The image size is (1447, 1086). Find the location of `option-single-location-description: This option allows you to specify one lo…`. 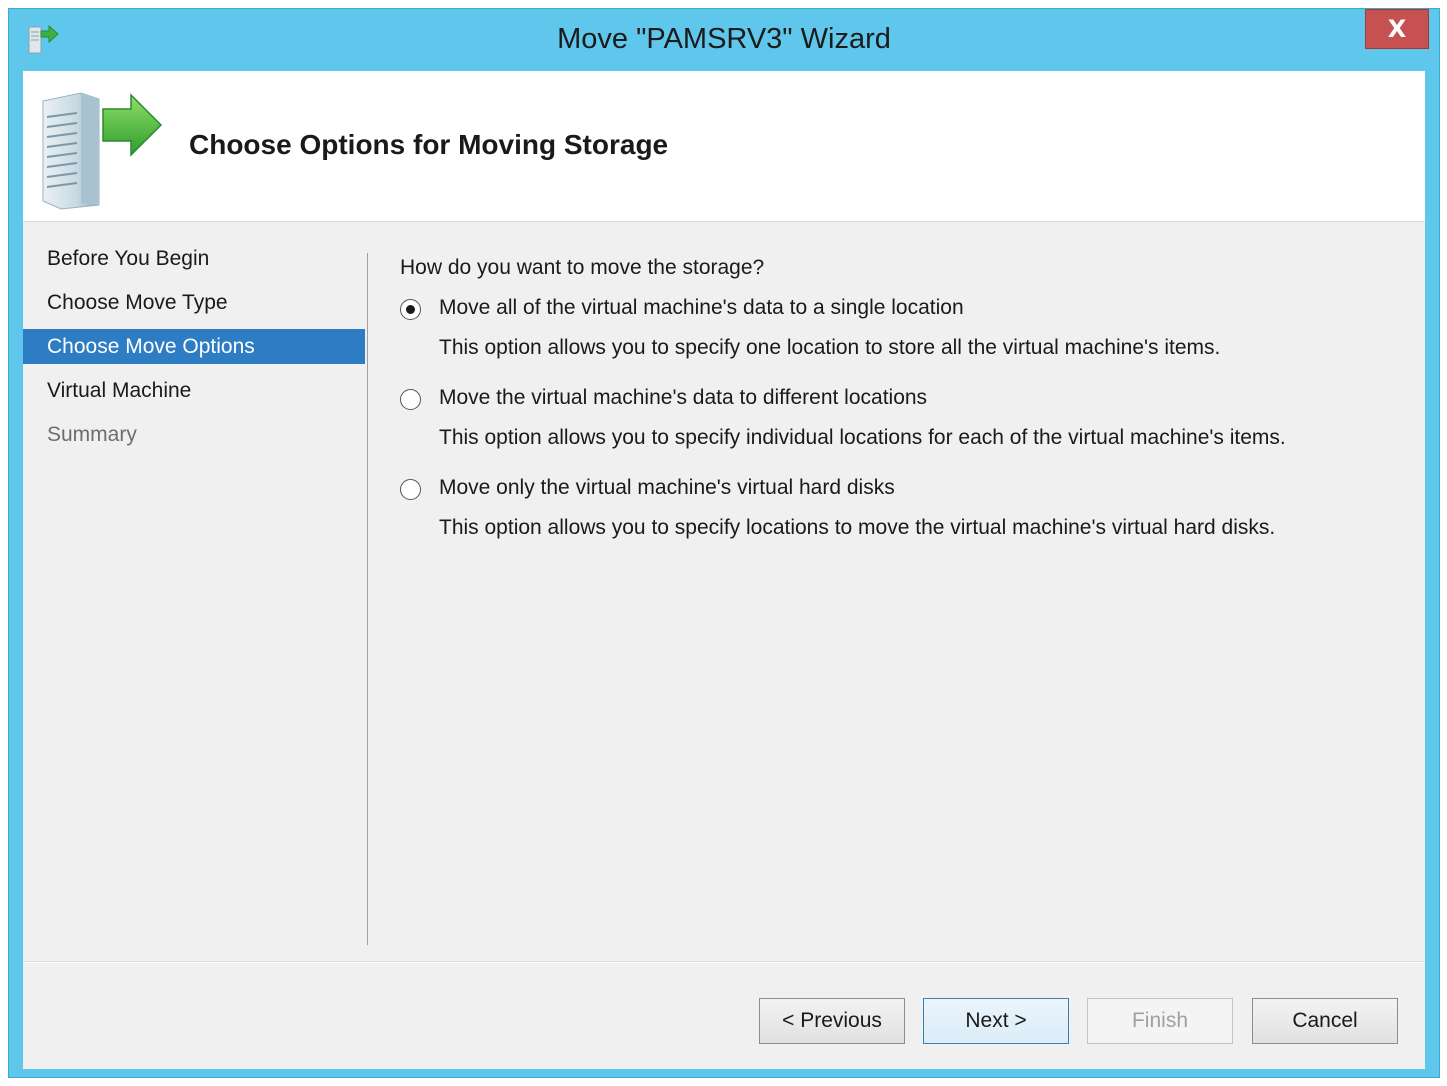

option-single-location-description: This option allows you to specify one lo… is located at coordinates (830, 347).